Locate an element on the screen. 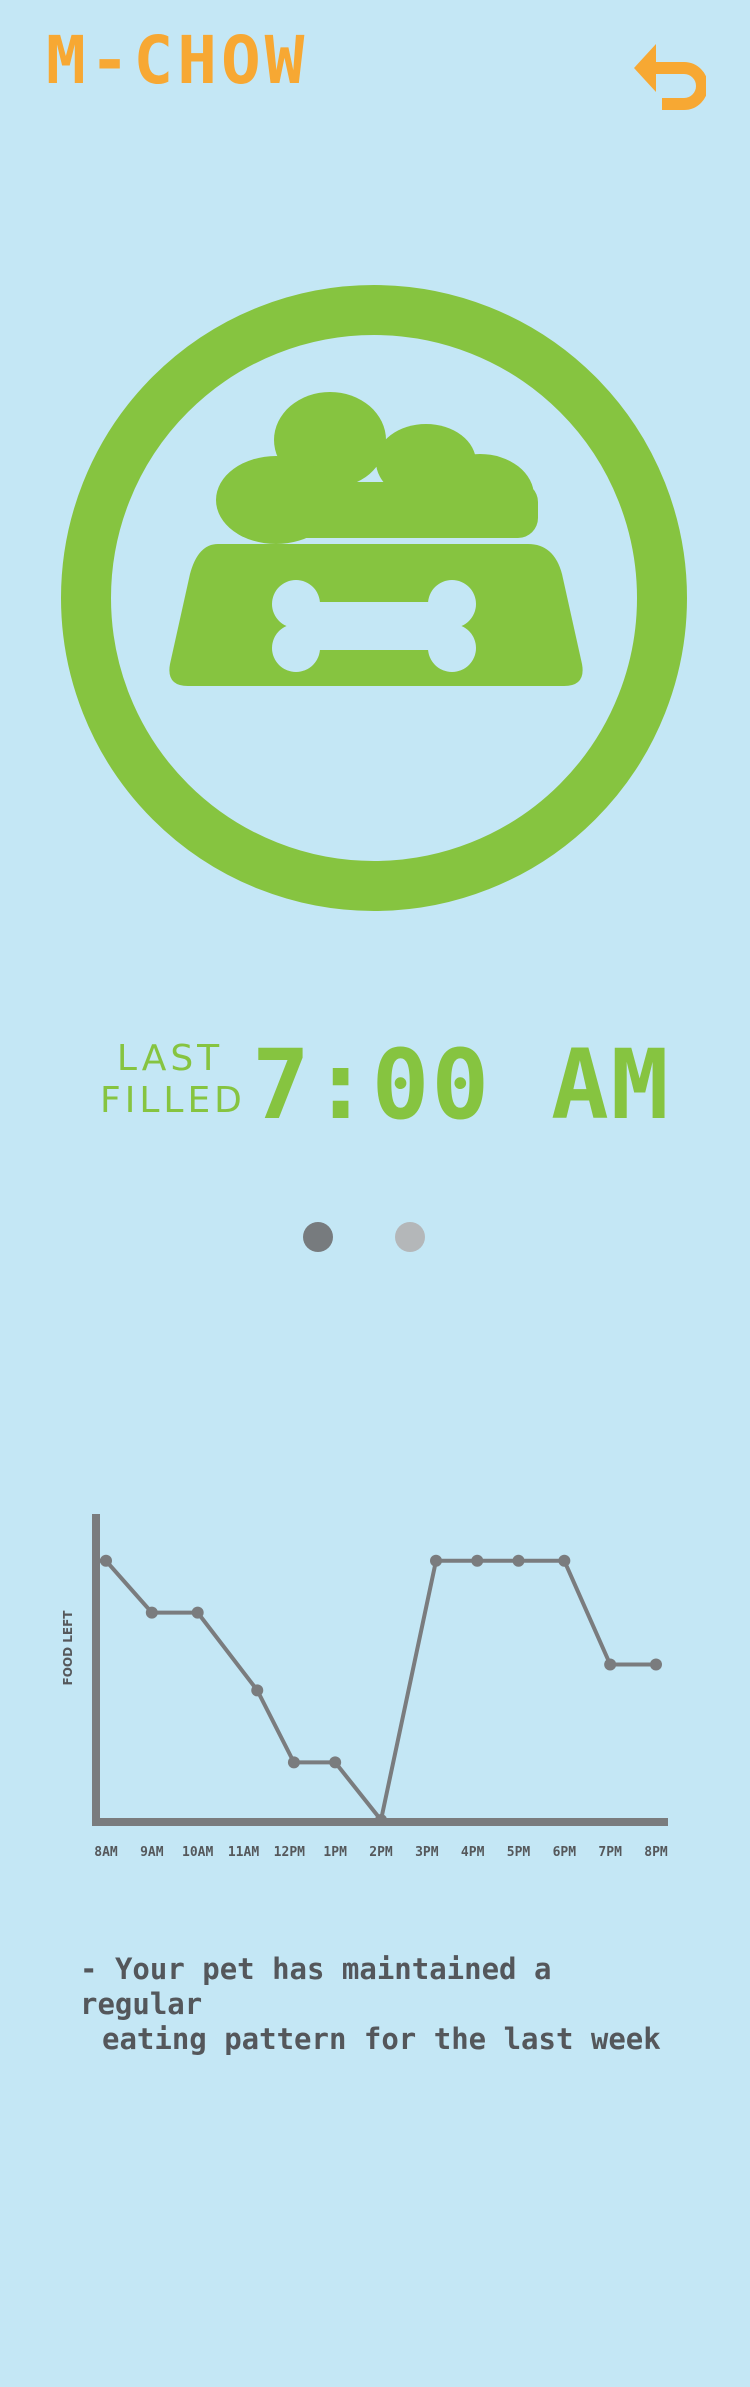  x-tick-label-1: 9AM is located at coordinates (152, 1852).